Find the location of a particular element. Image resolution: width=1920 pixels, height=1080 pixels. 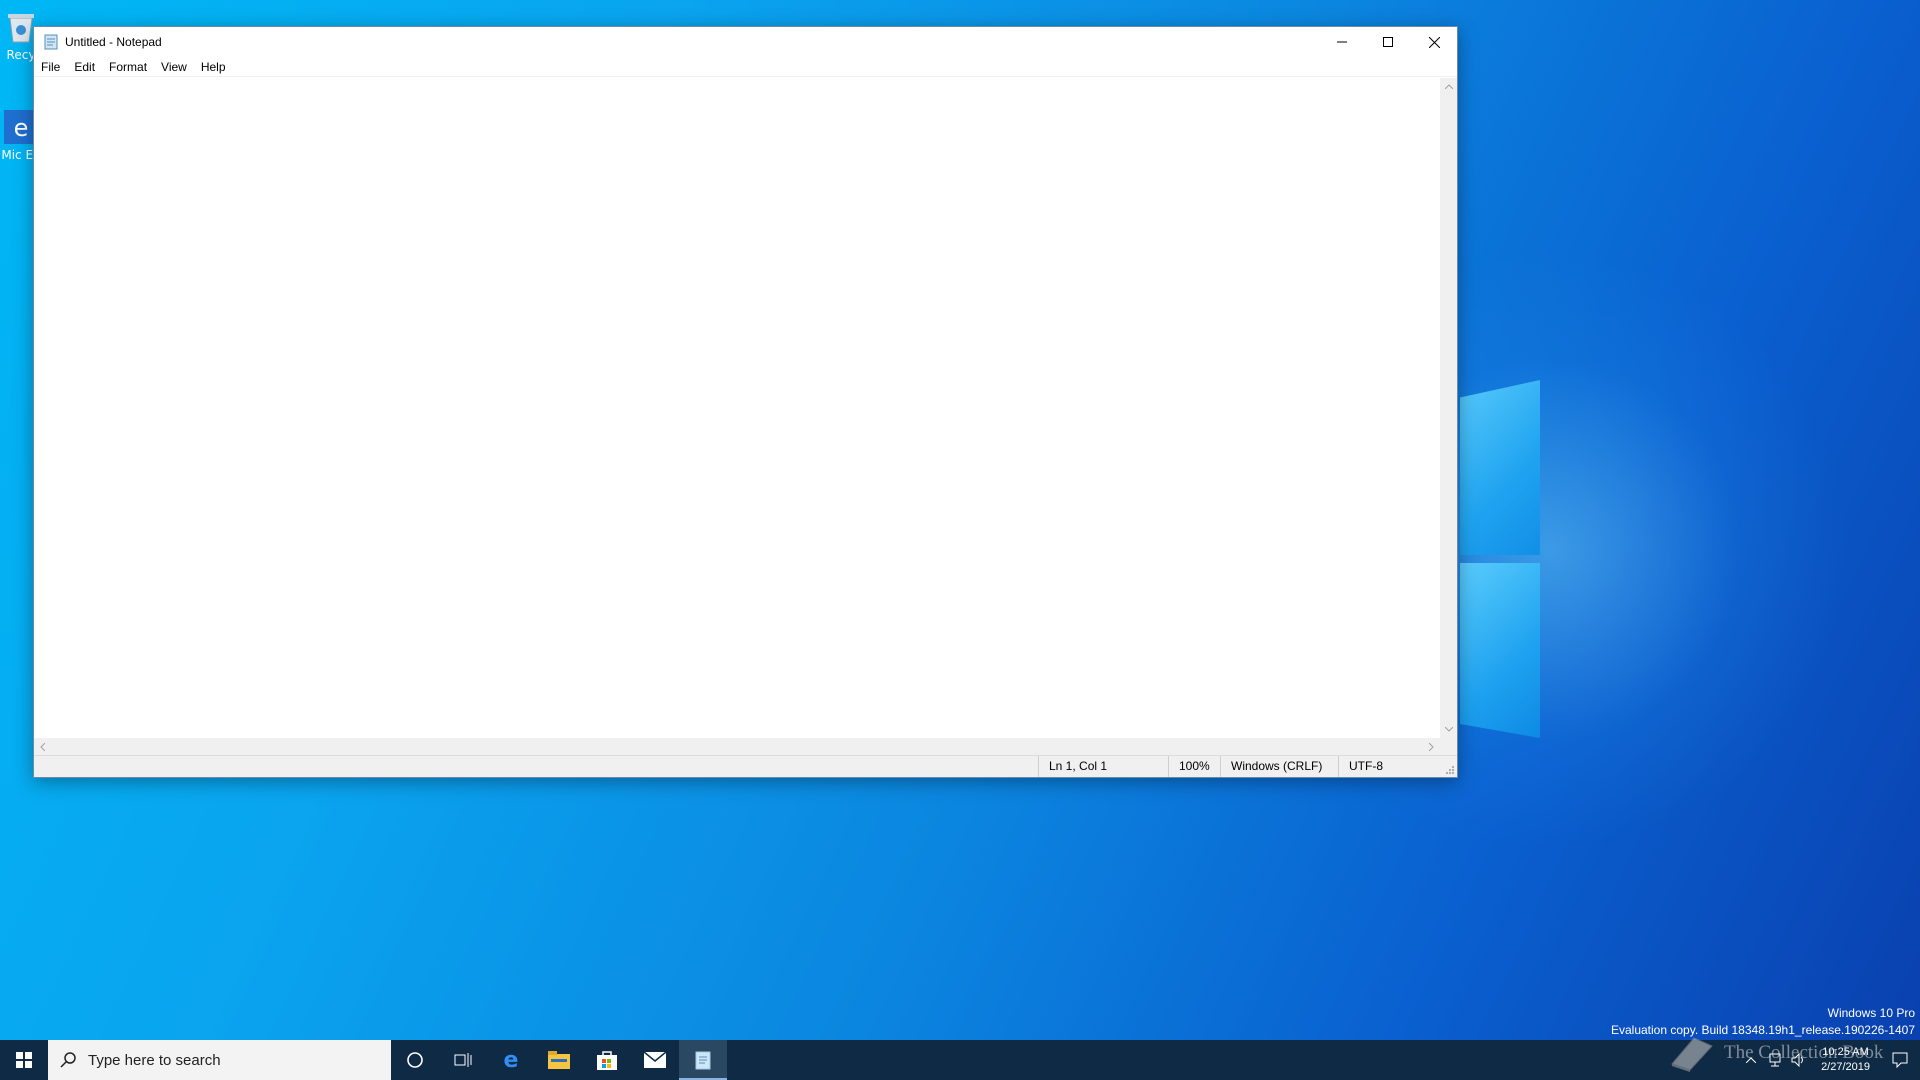

scroll-right-arrow-icon is located at coordinates (1431, 746).